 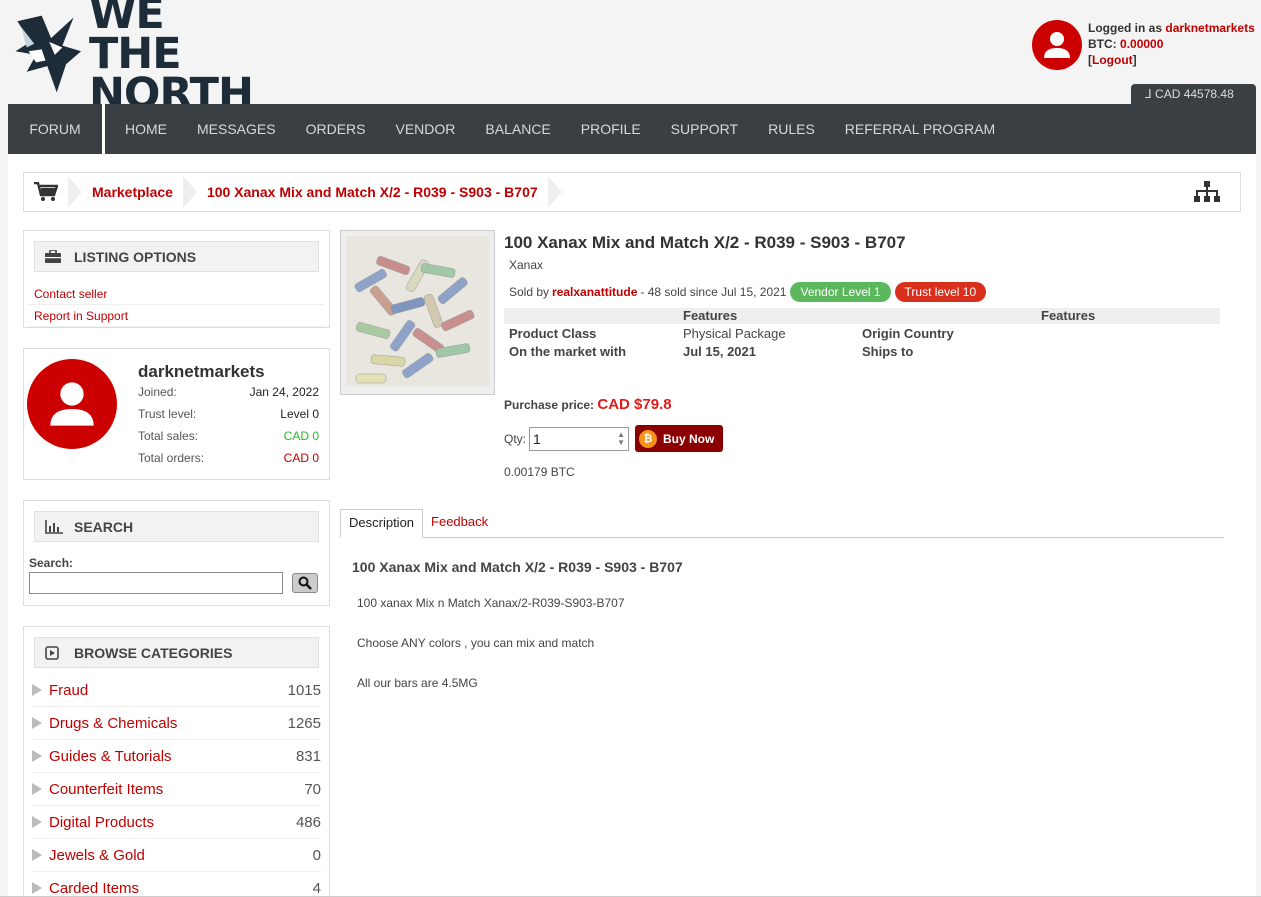 I want to click on nav-forum: FORUM, so click(x=56, y=129).